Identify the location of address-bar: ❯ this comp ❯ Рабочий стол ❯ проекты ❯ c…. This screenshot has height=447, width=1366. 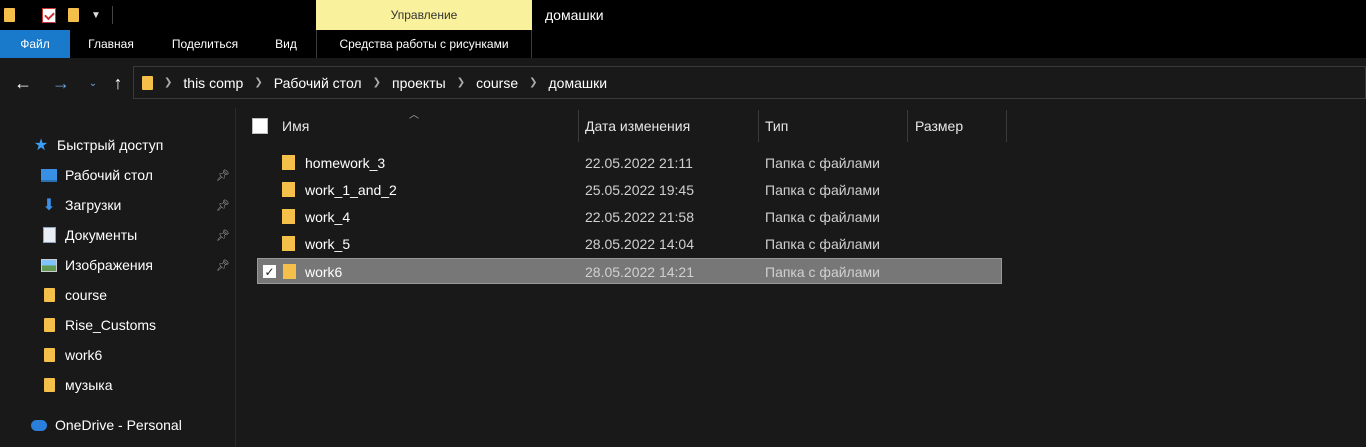
(749, 82).